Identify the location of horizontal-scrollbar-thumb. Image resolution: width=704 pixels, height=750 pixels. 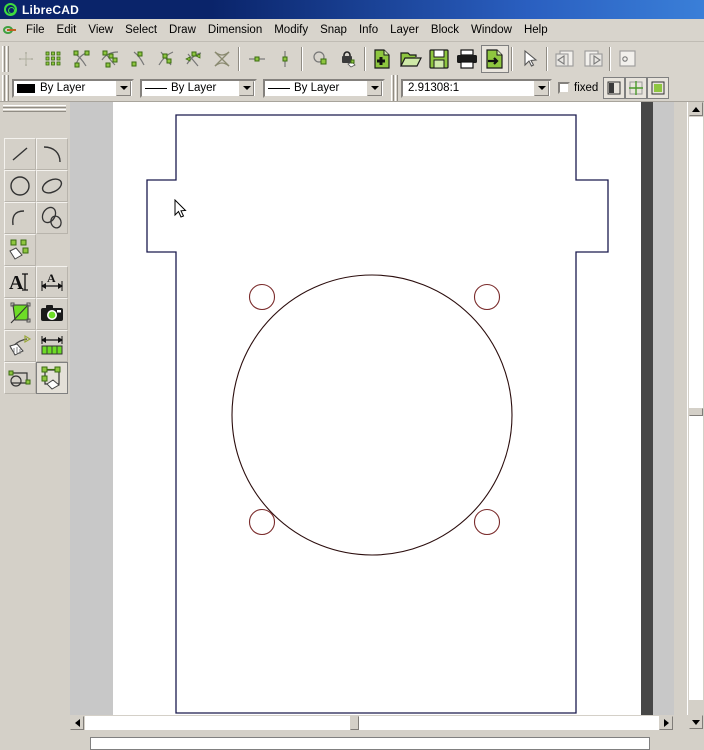
(354, 723).